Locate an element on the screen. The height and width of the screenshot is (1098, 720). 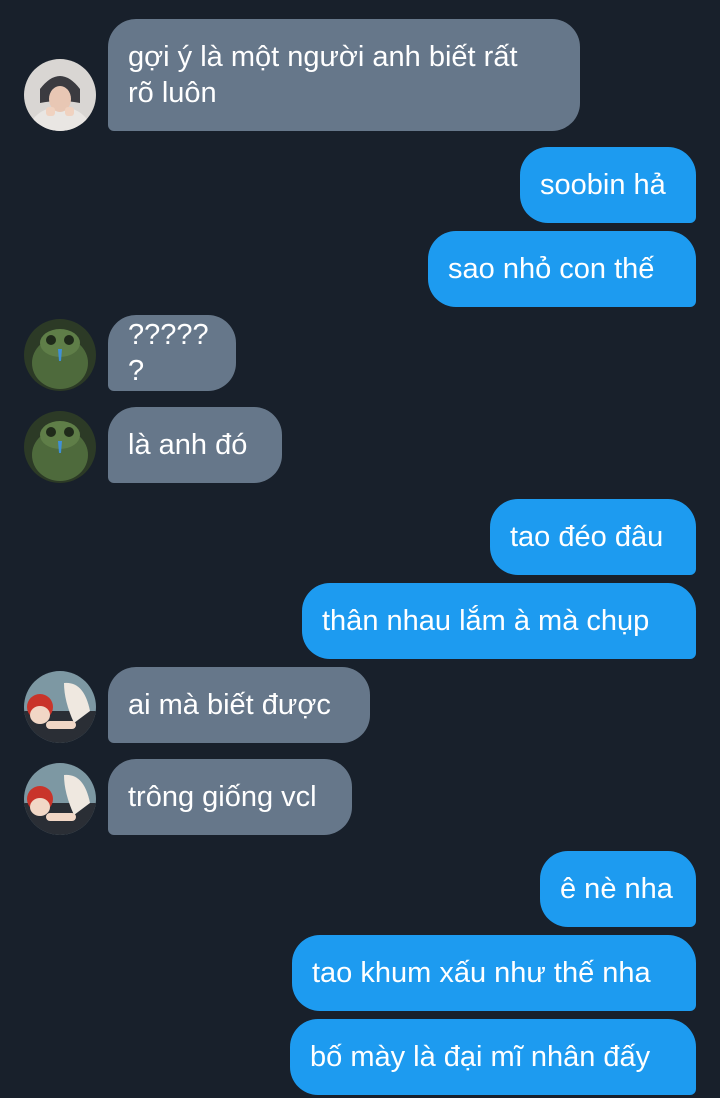
message-bubble-incoming: ai mà biết được is located at coordinates (239, 705).